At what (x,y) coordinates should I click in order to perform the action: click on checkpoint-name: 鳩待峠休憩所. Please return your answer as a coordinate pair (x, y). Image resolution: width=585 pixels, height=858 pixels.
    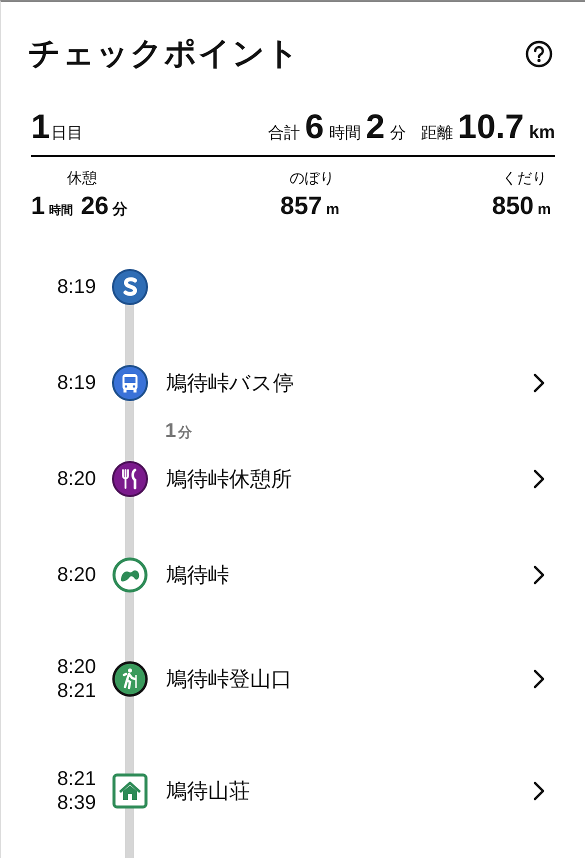
    Looking at the image, I should click on (349, 479).